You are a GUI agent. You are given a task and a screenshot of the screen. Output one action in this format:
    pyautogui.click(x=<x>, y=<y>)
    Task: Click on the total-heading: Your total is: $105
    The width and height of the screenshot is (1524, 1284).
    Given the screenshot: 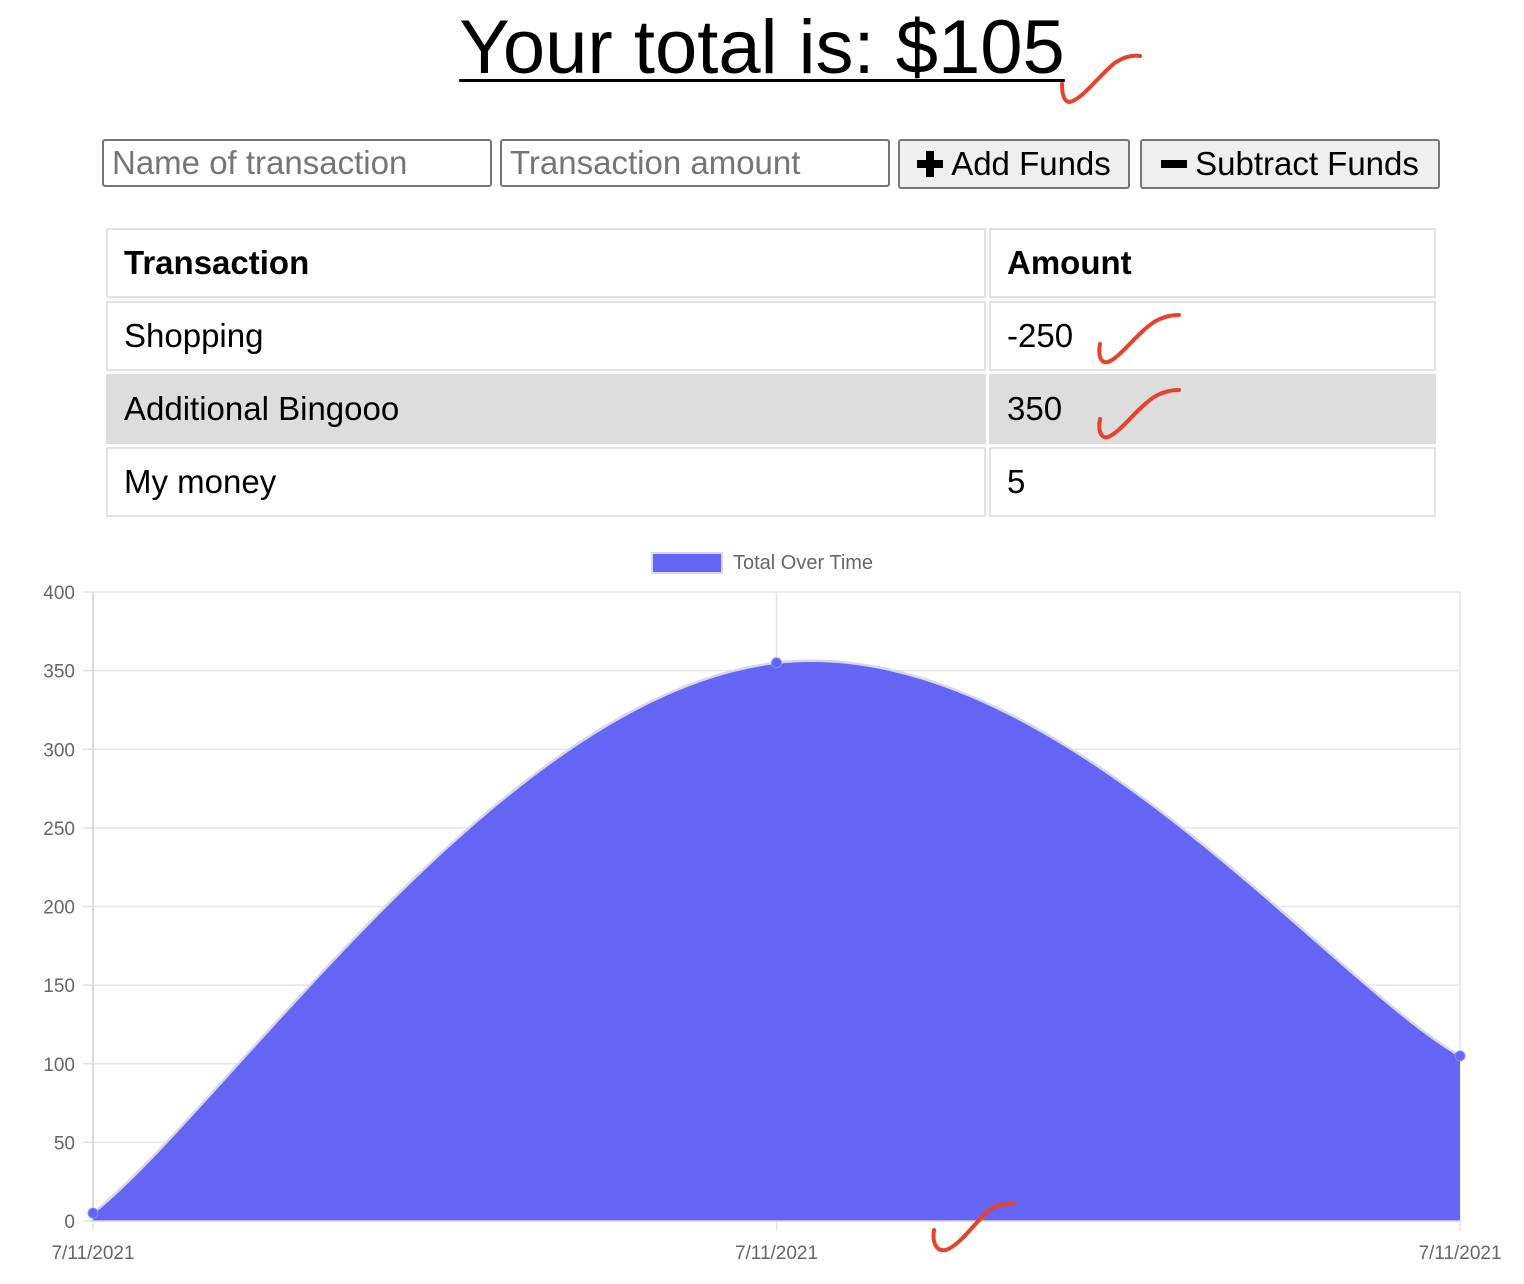 What is the action you would take?
    pyautogui.click(x=762, y=48)
    